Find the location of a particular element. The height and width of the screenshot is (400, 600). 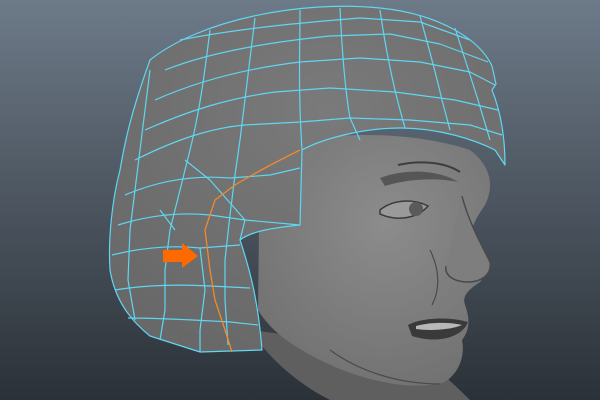

eye-iris is located at coordinates (416, 209).